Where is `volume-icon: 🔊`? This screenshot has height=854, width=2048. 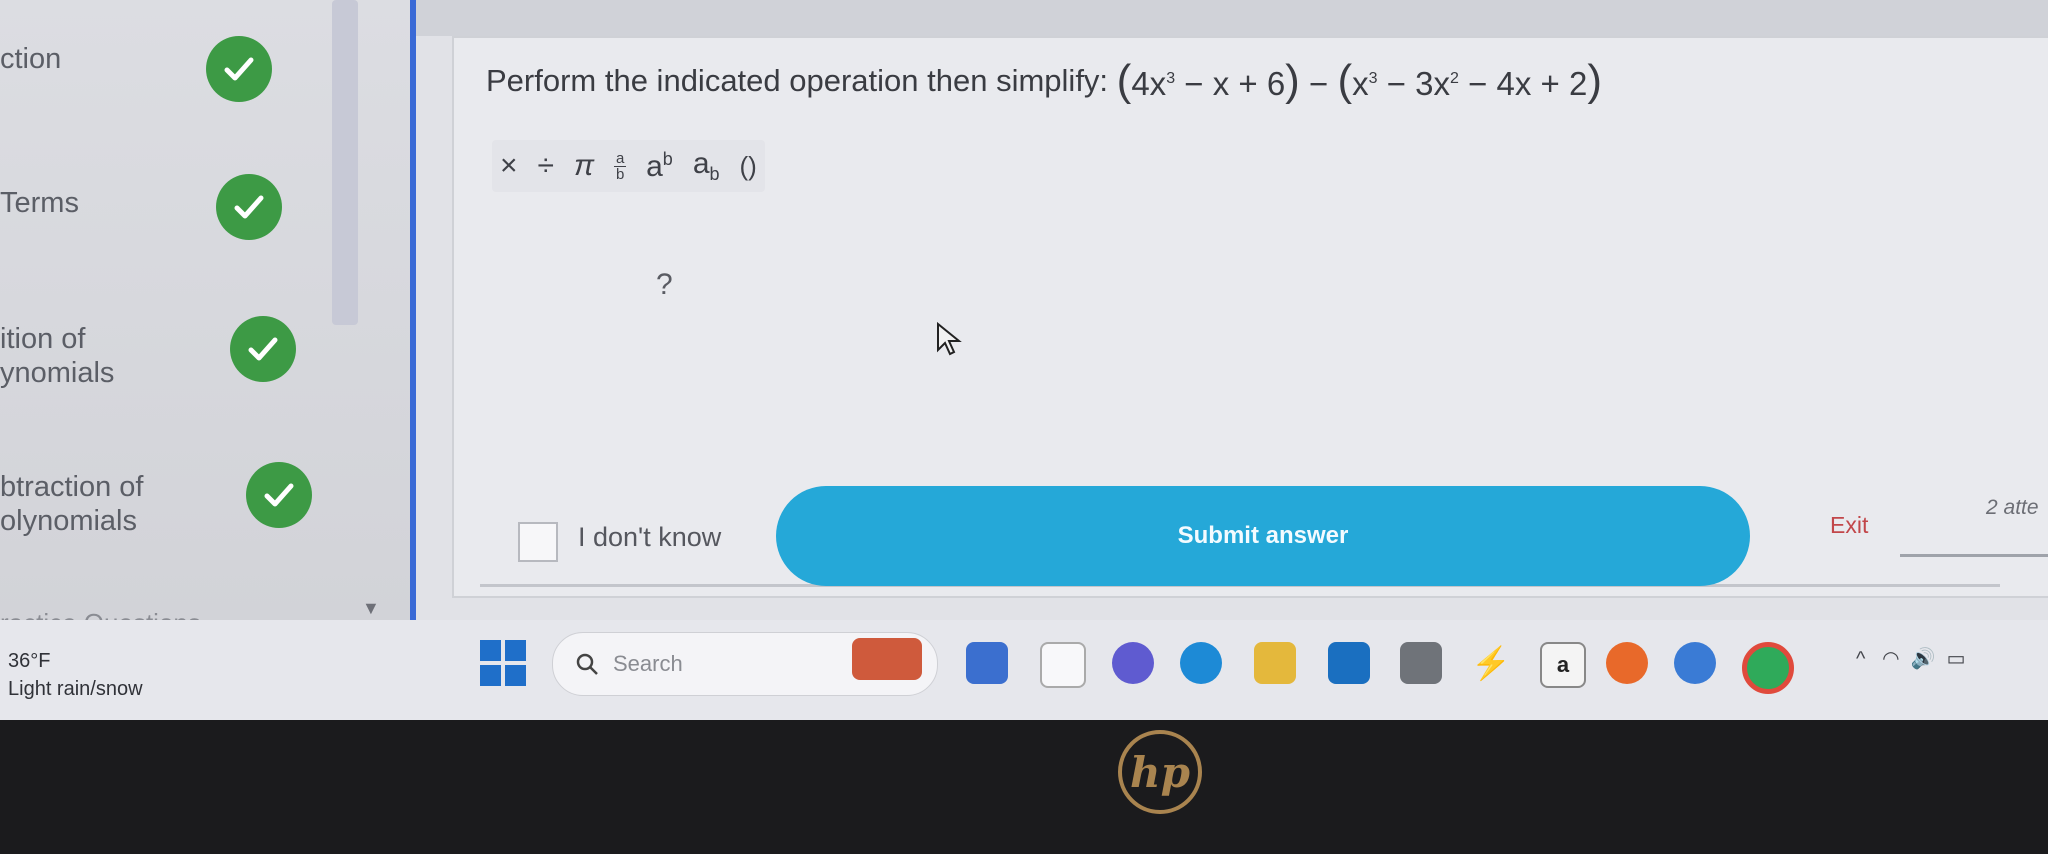
volume-icon: 🔊 is located at coordinates (1923, 659).